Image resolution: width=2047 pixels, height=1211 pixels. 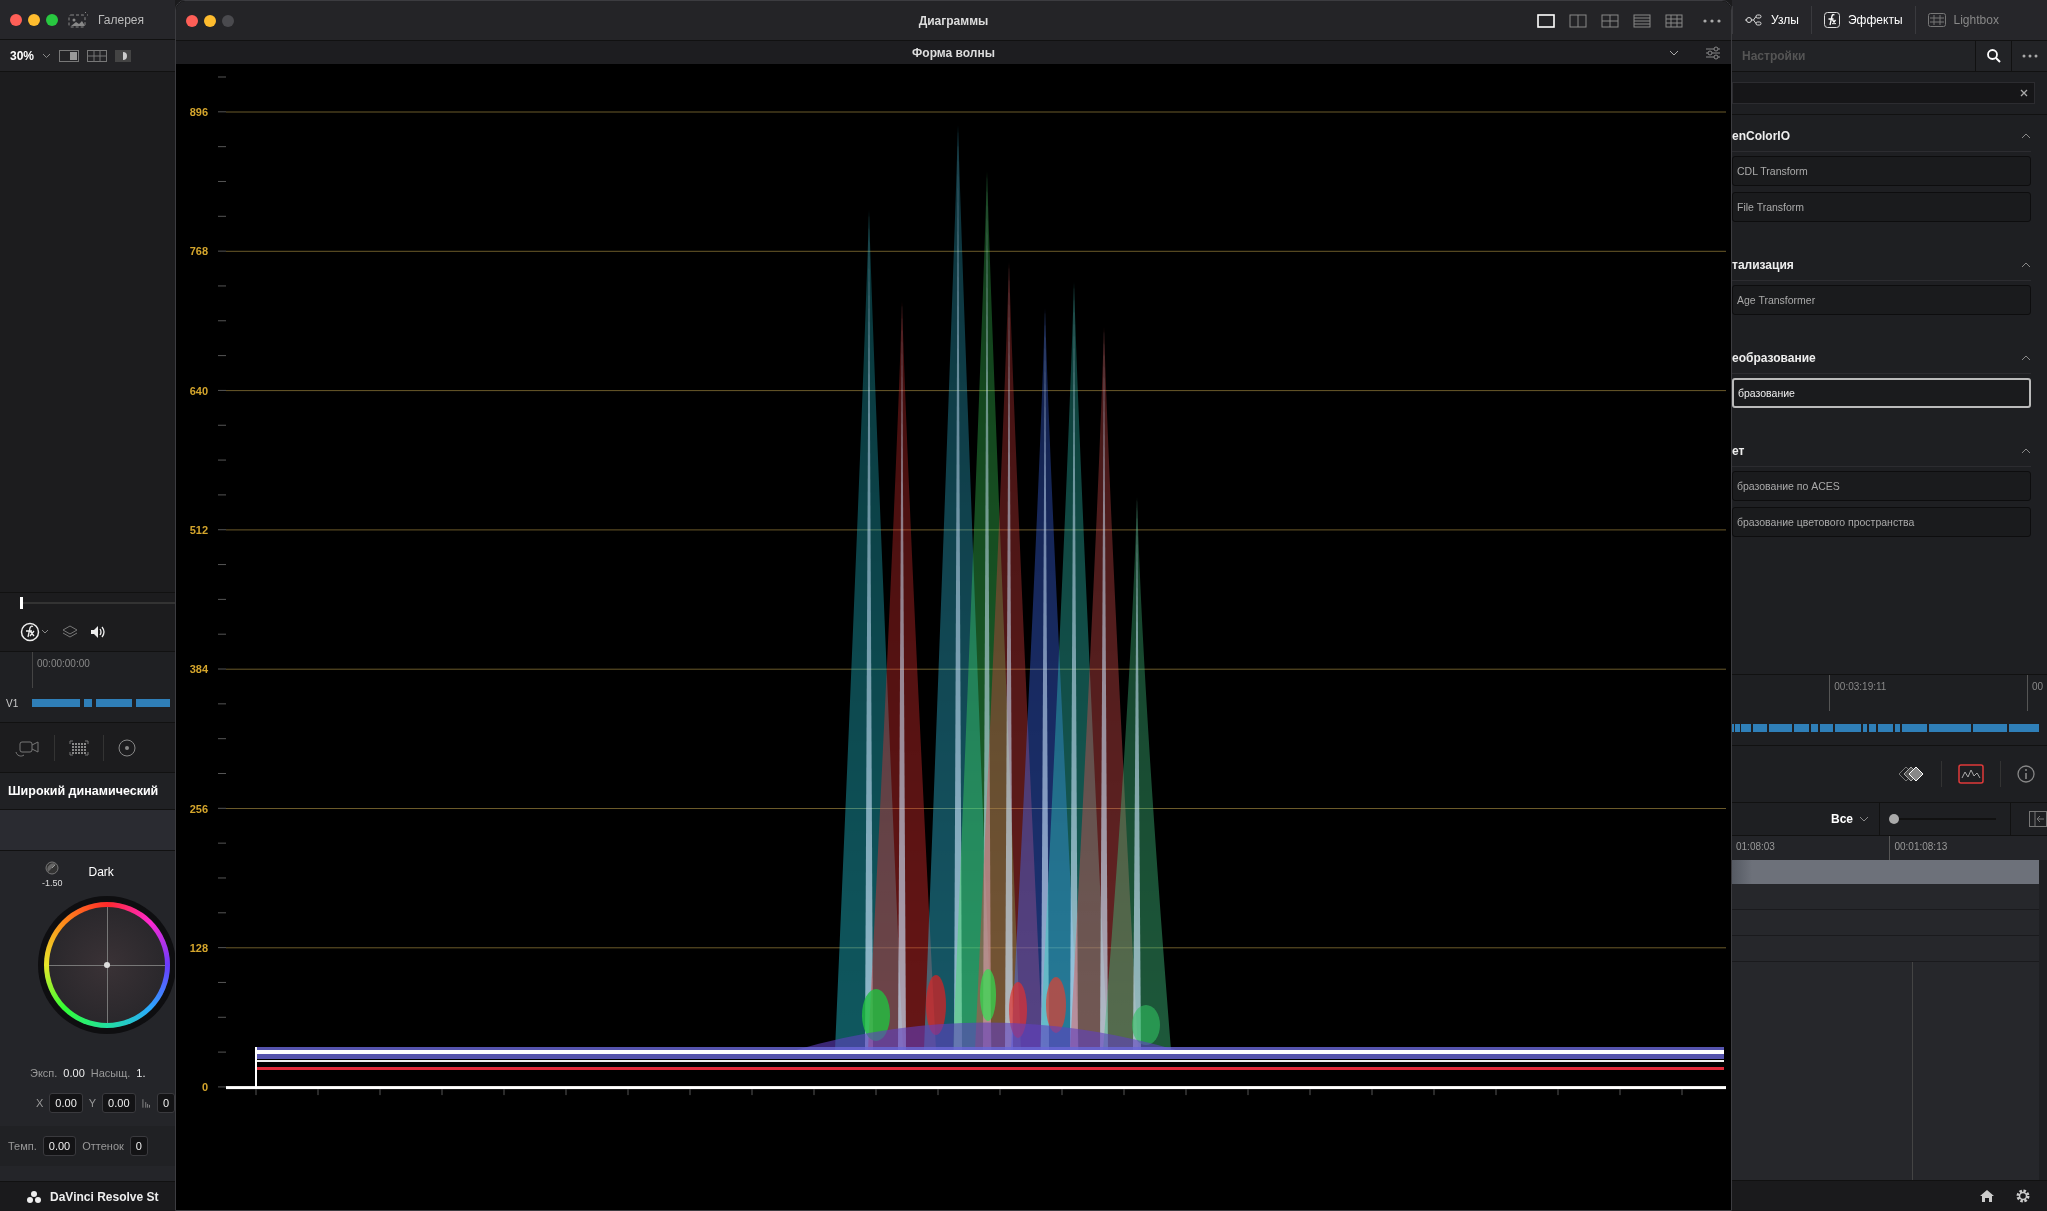 What do you see at coordinates (1881, 393) in the screenshot?
I see `effect-item: бразование` at bounding box center [1881, 393].